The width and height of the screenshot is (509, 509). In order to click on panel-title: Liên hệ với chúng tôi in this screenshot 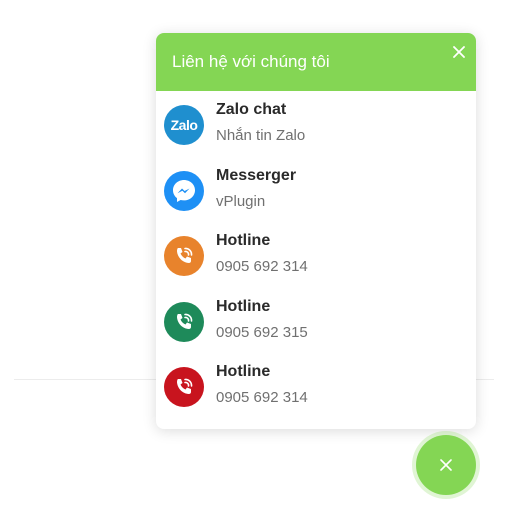, I will do `click(251, 61)`.